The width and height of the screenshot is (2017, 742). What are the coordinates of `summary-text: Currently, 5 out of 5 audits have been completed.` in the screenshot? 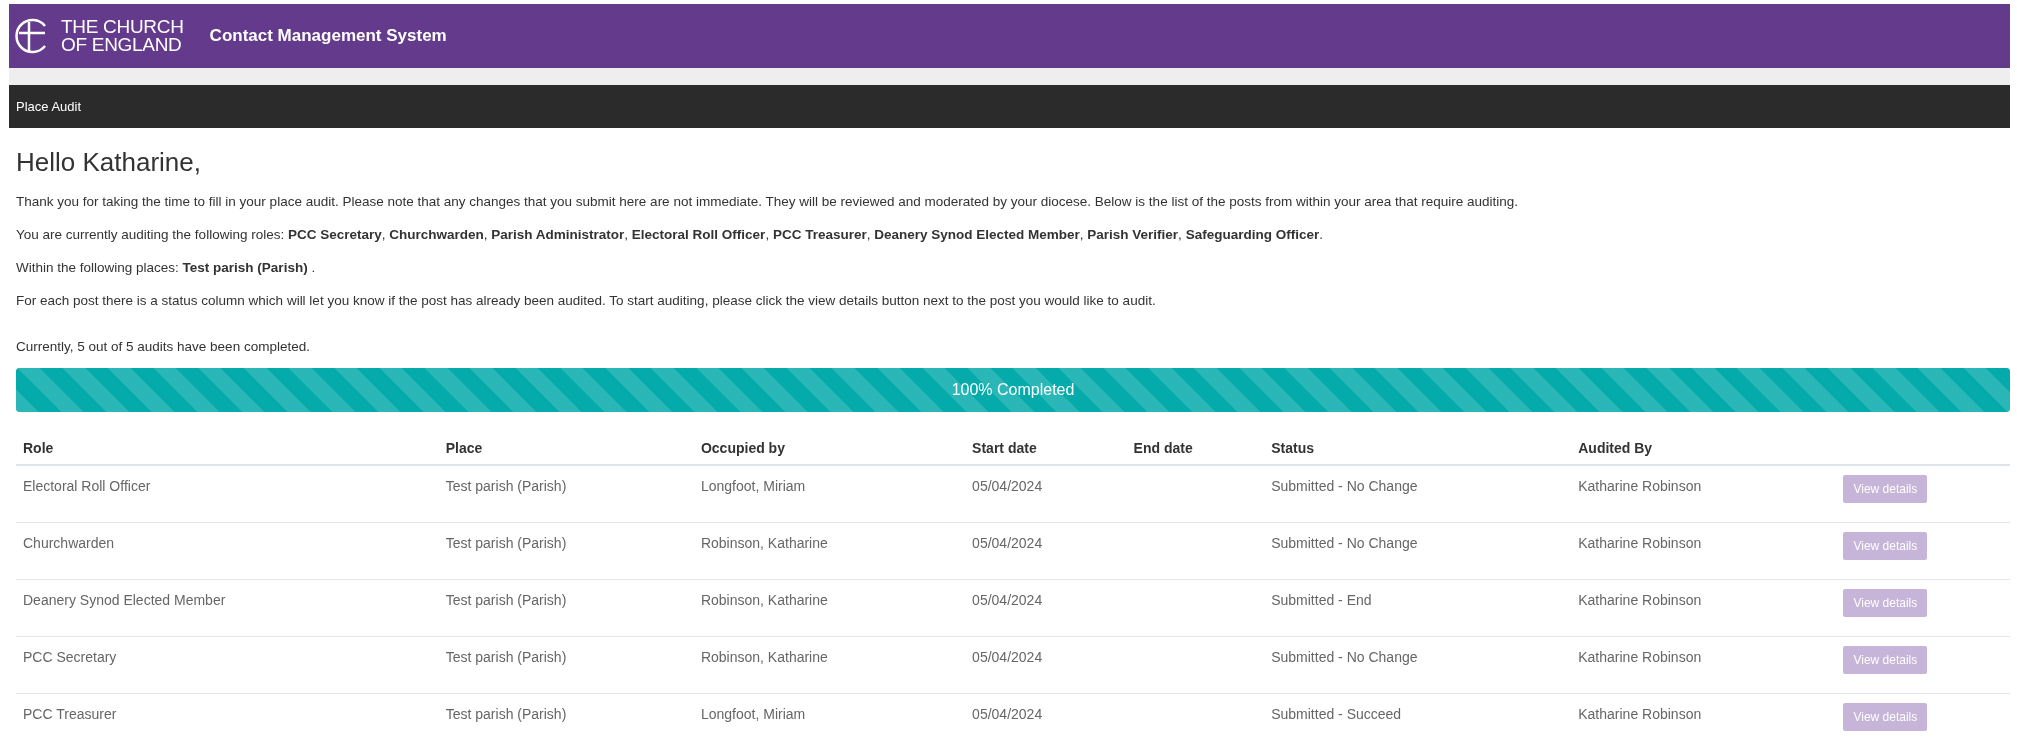 It's located at (163, 347).